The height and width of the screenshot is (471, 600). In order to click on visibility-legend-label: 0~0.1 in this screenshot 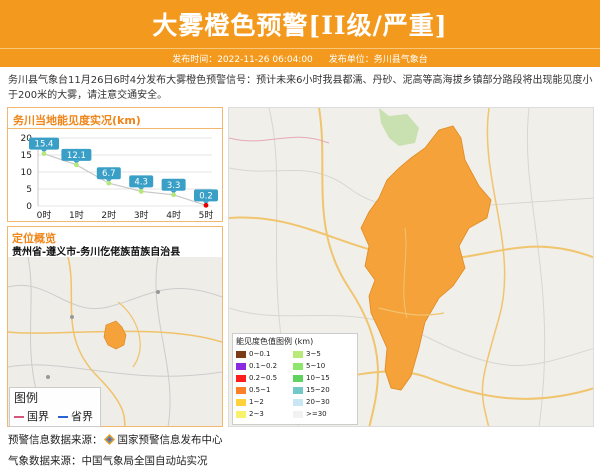, I will do `click(260, 354)`.